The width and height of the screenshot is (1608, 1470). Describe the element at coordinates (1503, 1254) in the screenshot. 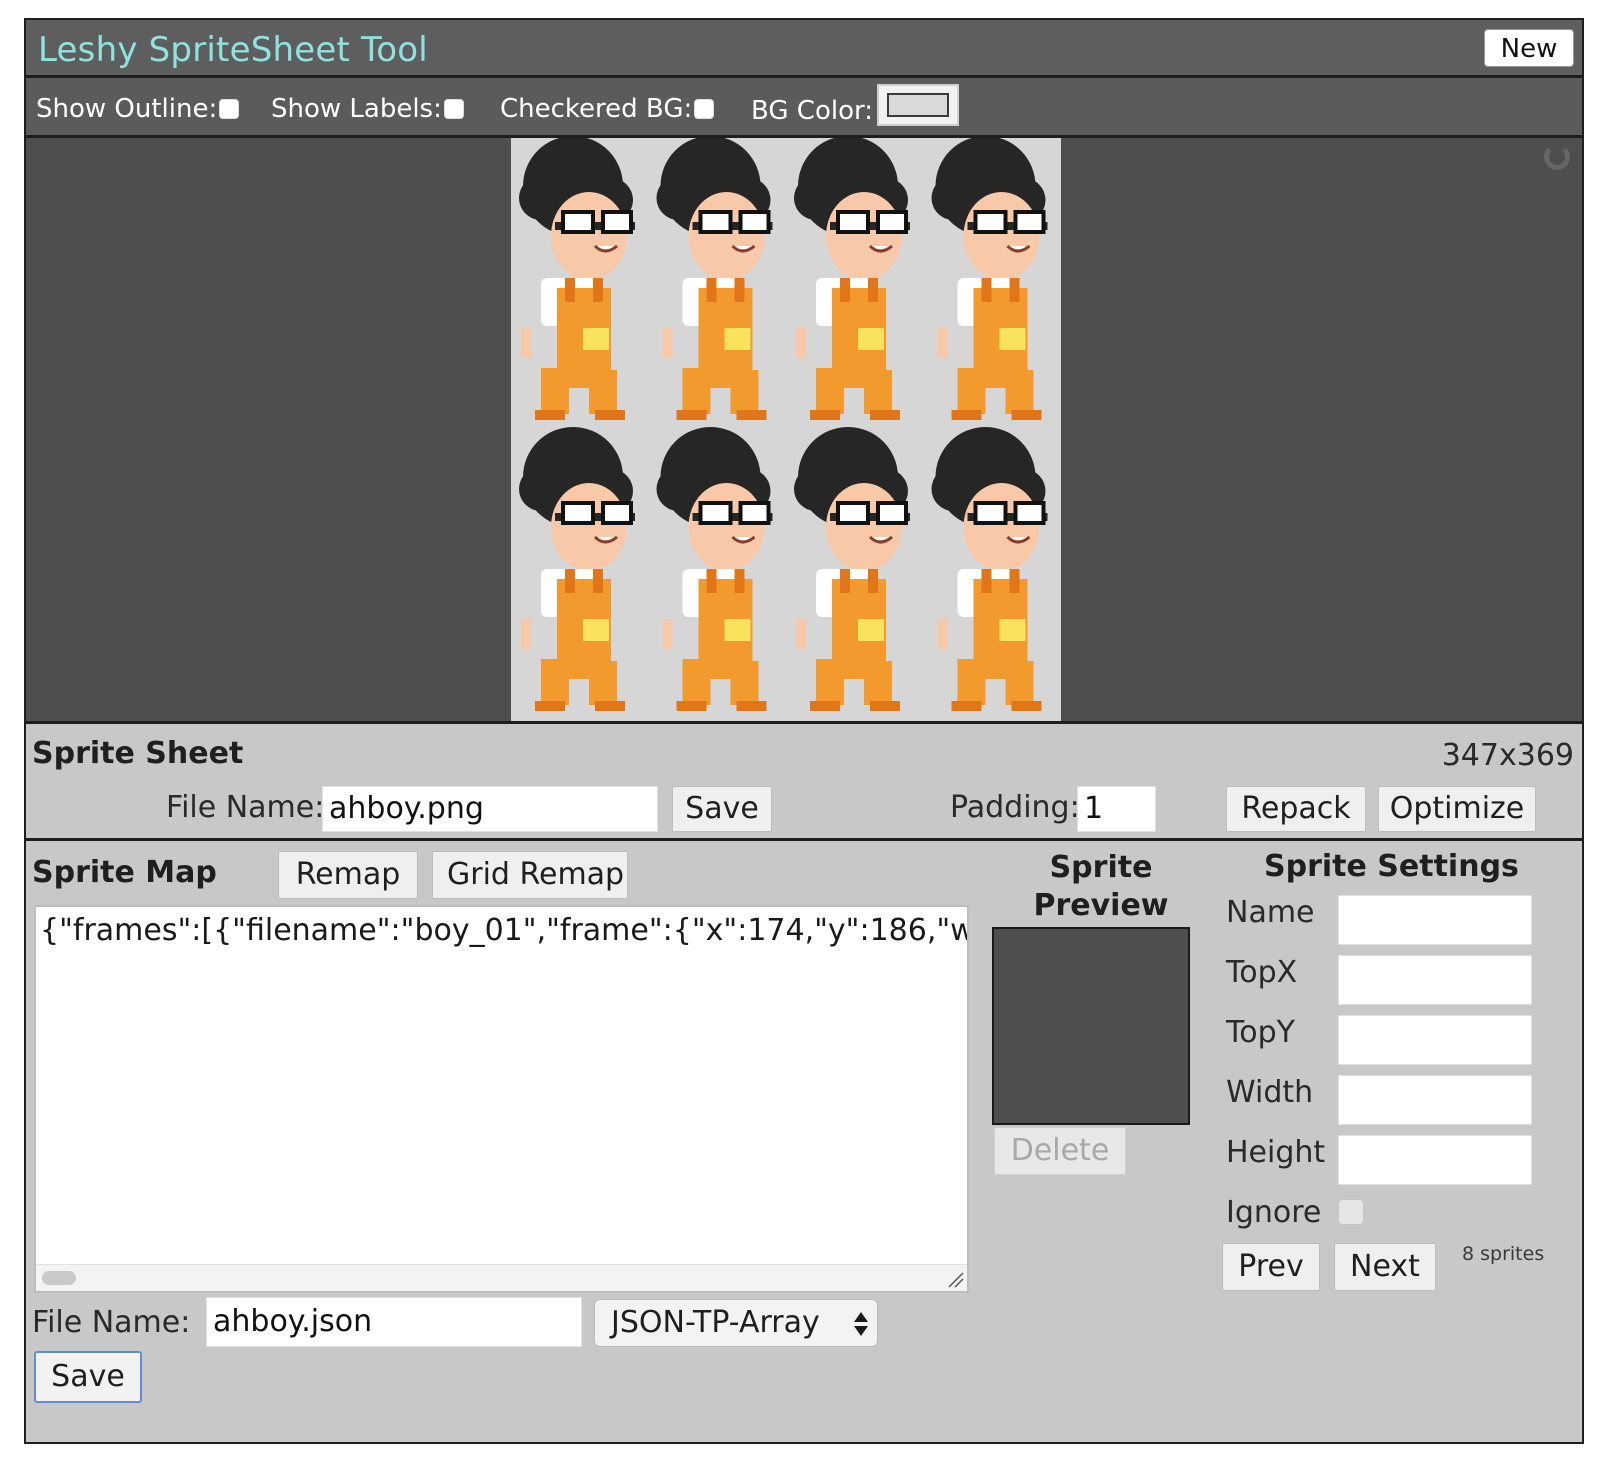

I see `sprite-count: 8 sprites` at that location.